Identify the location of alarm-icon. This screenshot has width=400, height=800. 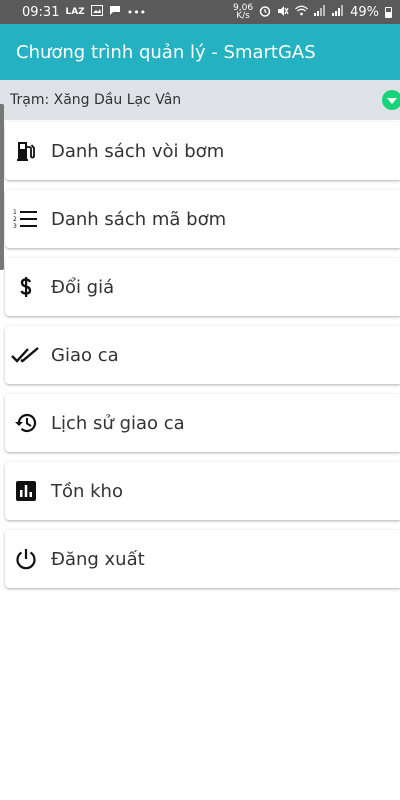
(265, 12).